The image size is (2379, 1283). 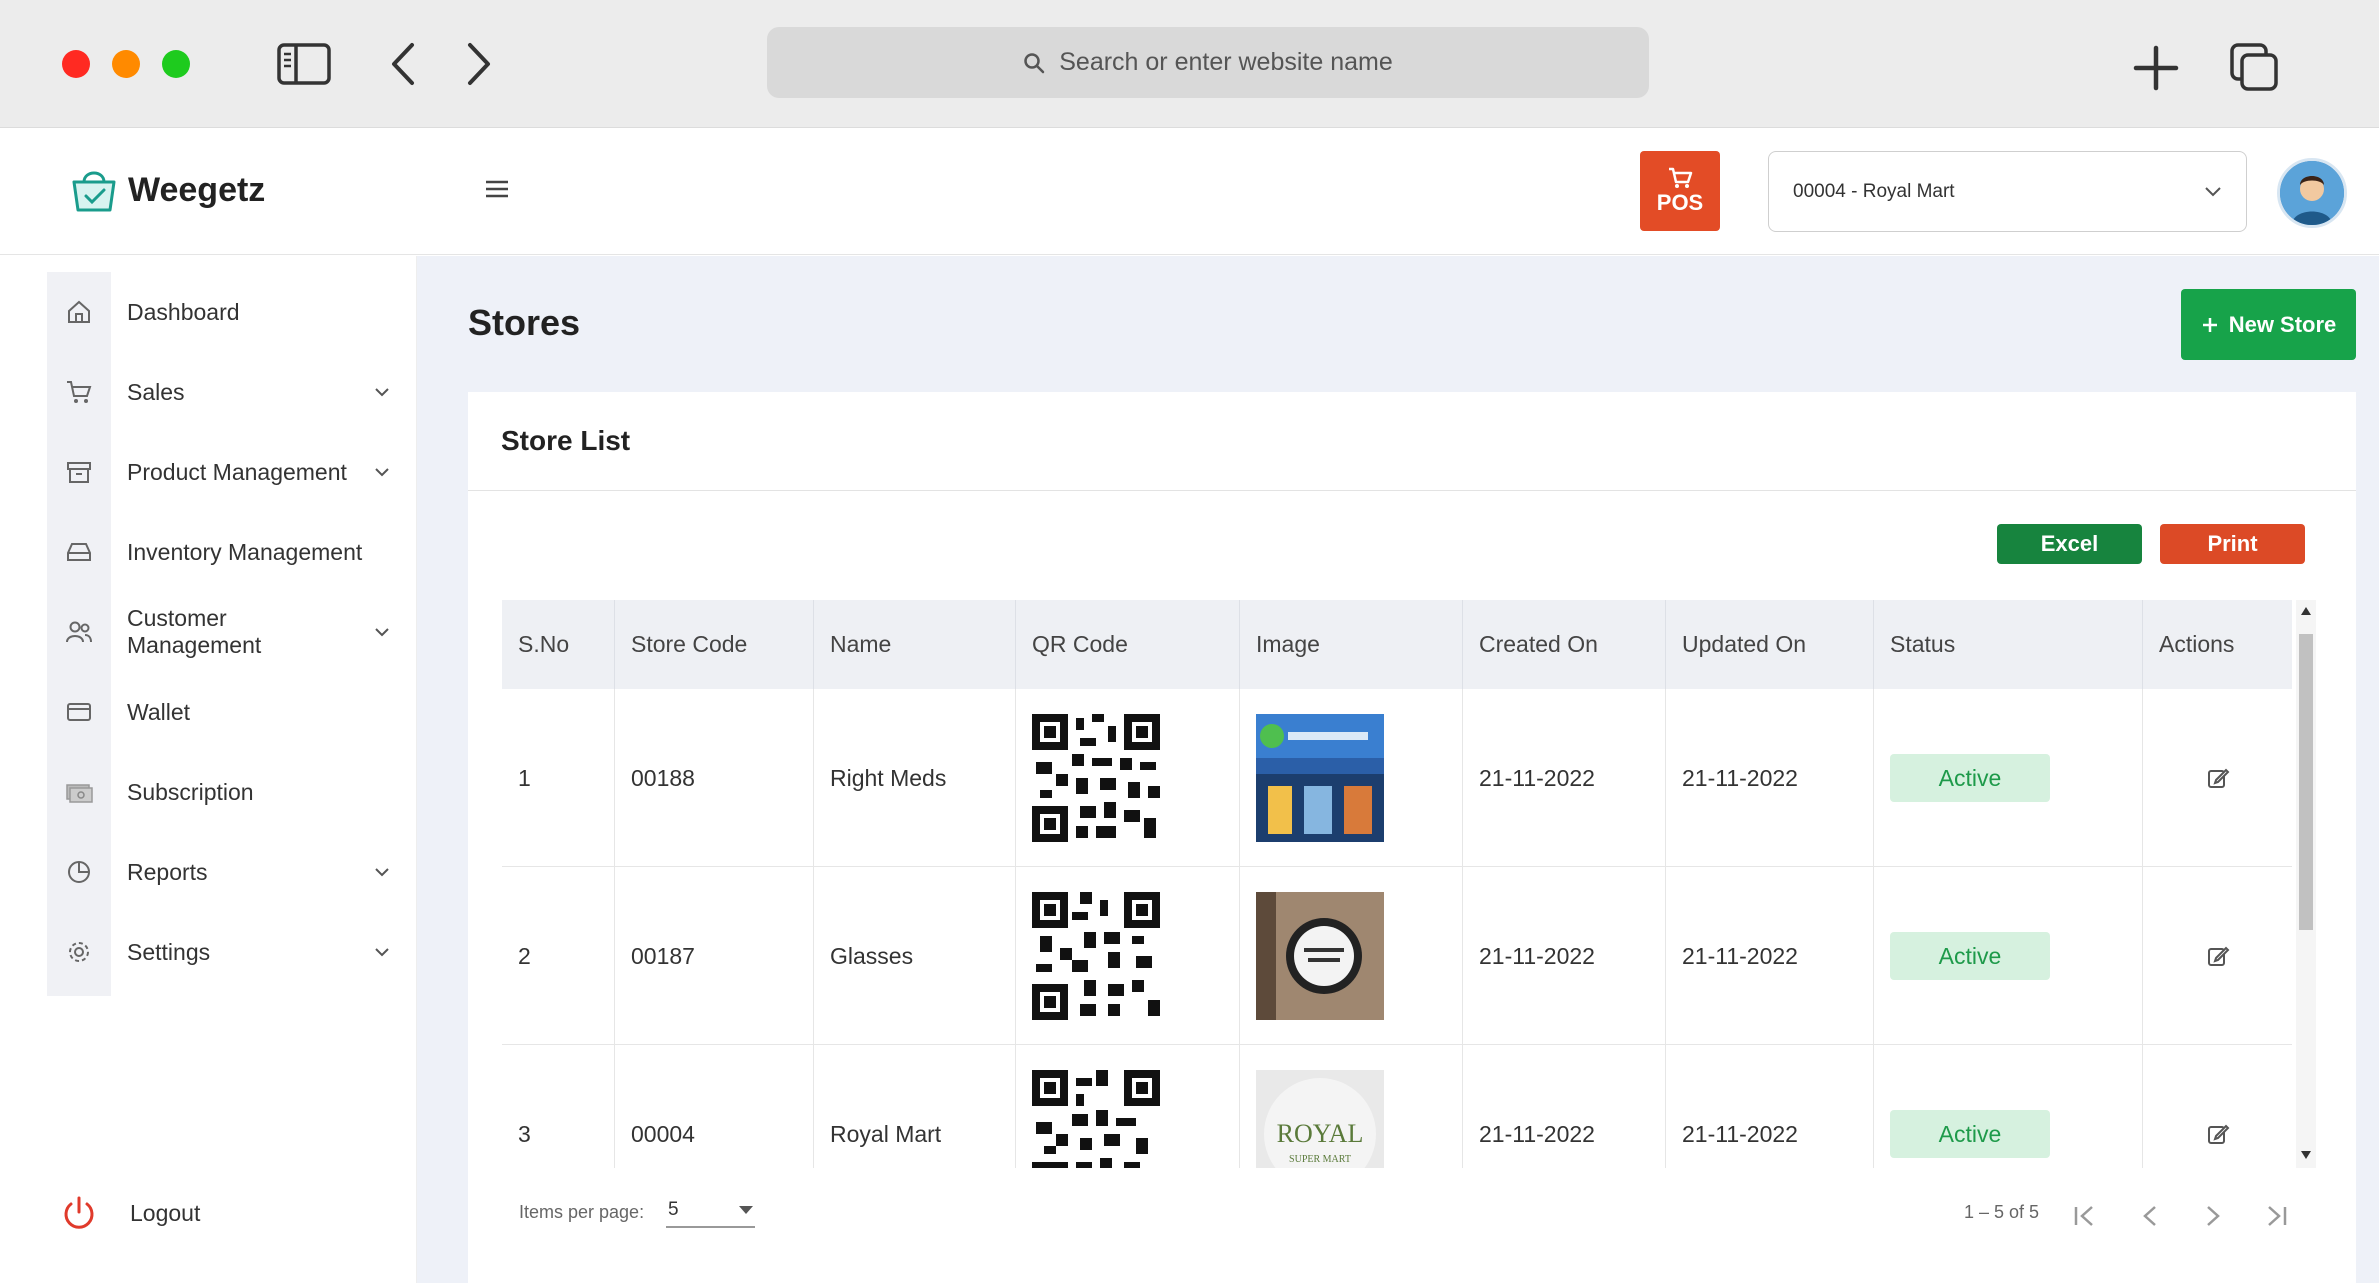 I want to click on users-icon, so click(x=79, y=632).